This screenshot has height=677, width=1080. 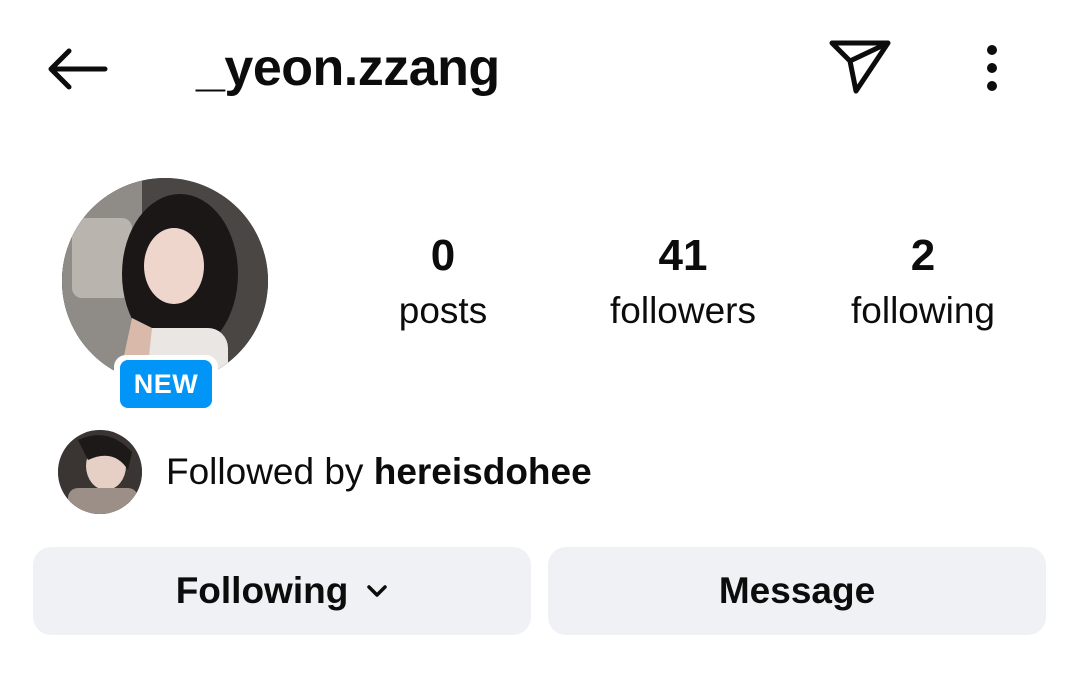 I want to click on profile-avatar, so click(x=165, y=281).